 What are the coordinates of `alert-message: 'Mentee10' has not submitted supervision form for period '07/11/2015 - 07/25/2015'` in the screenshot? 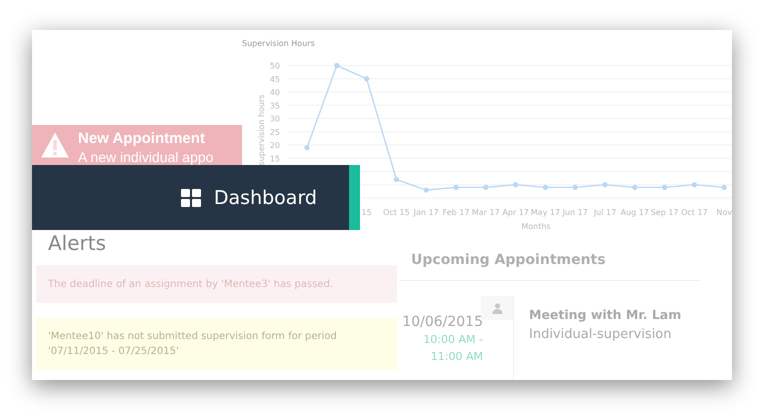 It's located at (216, 344).